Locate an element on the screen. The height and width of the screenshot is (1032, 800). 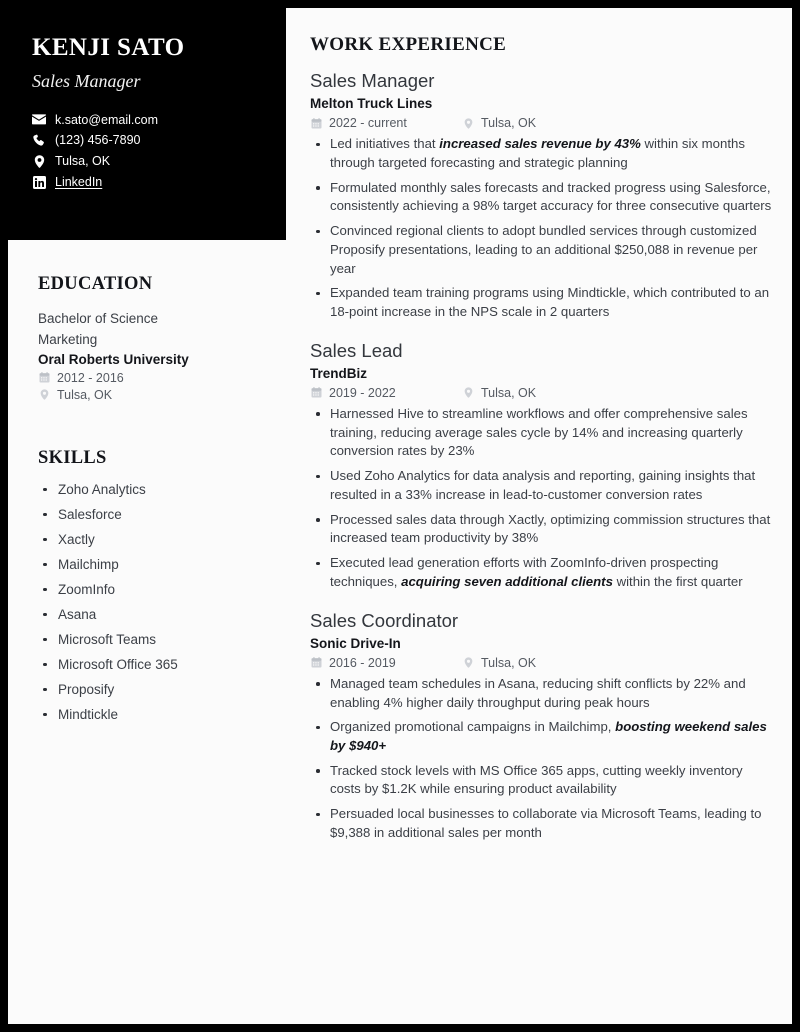
job-company: TrendBiz is located at coordinates (339, 373).